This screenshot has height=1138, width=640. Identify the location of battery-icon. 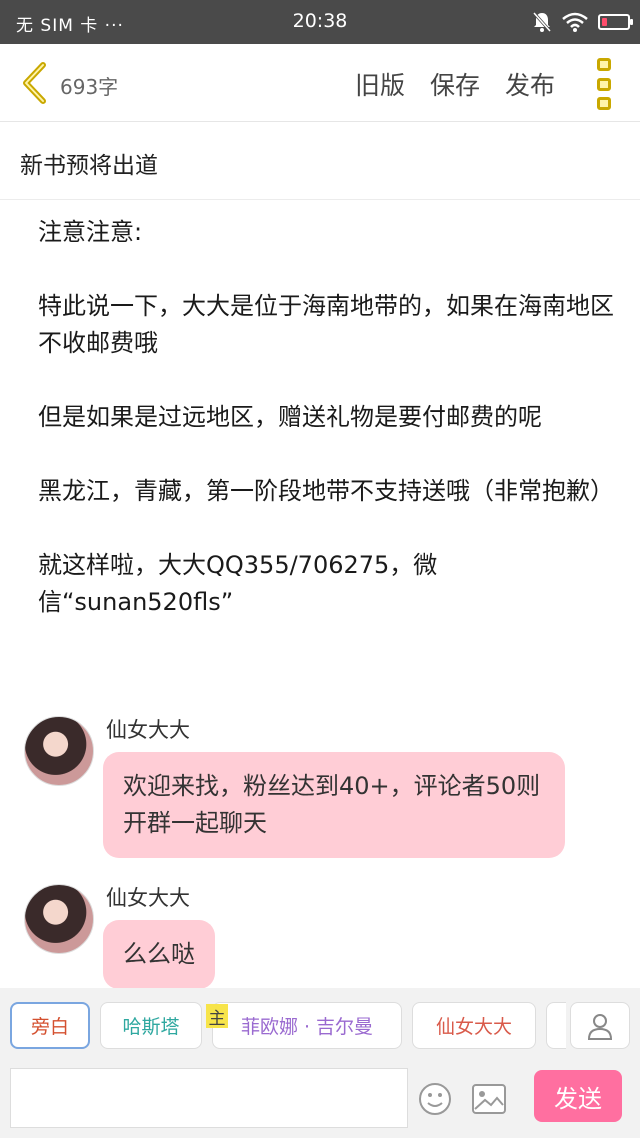
(615, 22).